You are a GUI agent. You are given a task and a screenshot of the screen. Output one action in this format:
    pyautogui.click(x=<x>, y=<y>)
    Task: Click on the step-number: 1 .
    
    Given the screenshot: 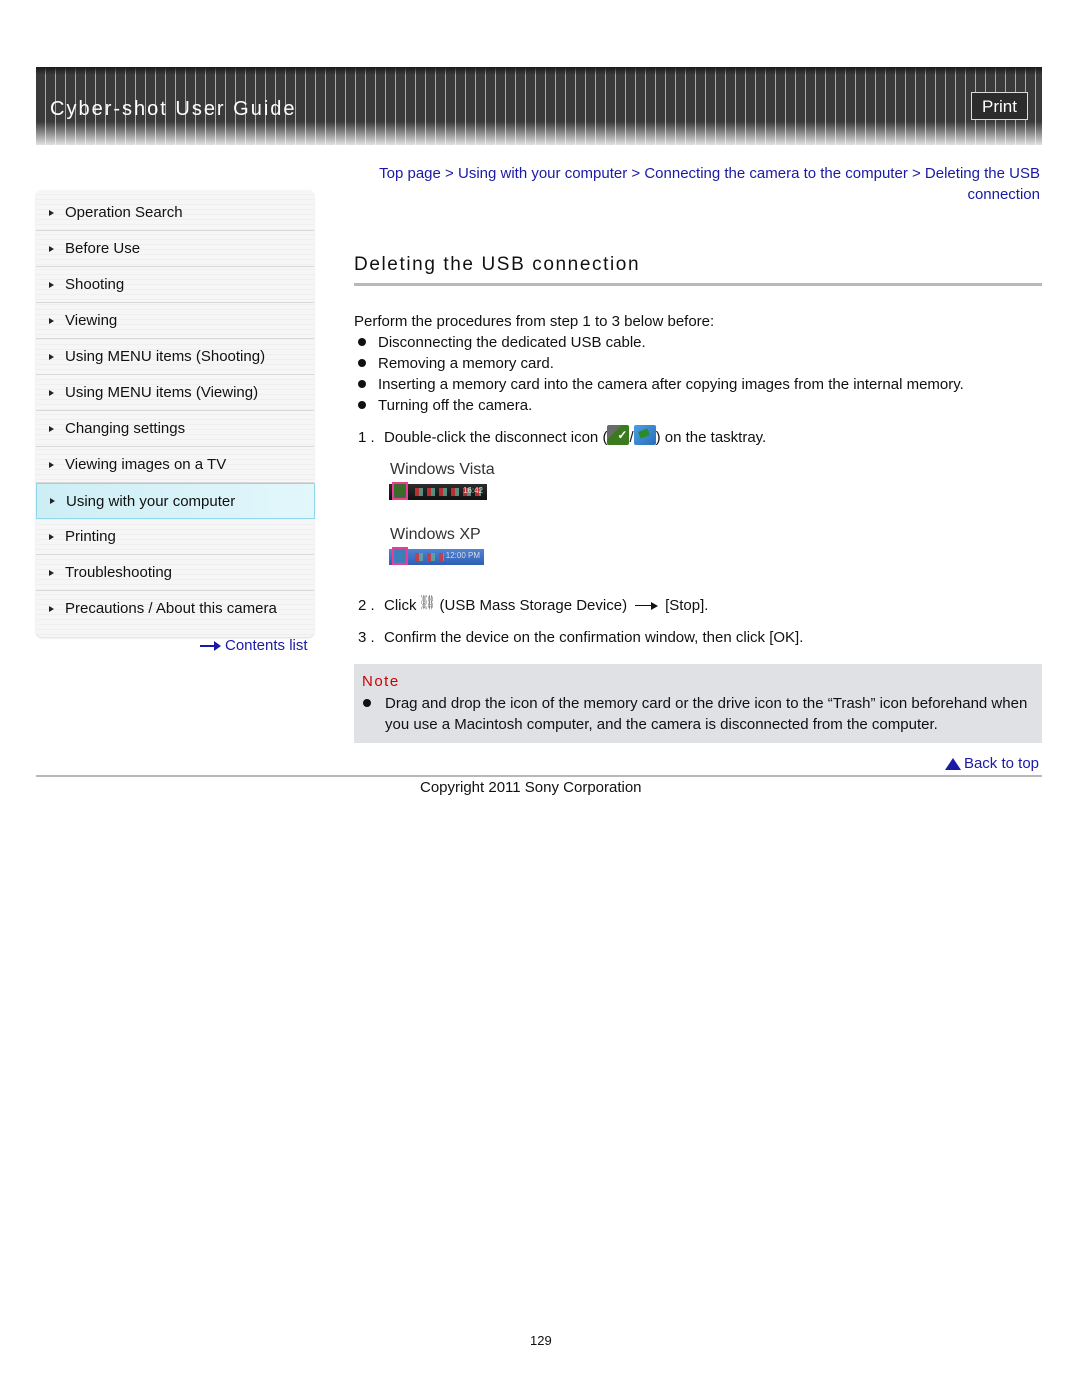 What is the action you would take?
    pyautogui.click(x=366, y=437)
    